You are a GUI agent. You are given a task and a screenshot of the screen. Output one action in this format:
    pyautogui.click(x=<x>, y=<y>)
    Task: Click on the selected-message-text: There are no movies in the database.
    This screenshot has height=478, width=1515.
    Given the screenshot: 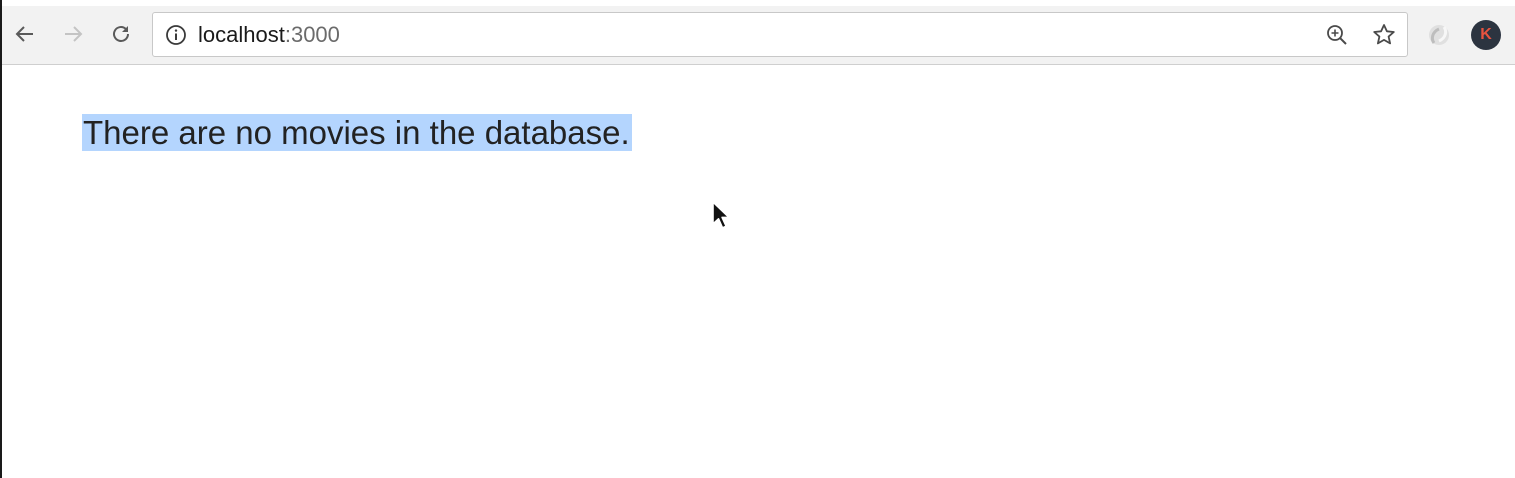 What is the action you would take?
    pyautogui.click(x=357, y=132)
    